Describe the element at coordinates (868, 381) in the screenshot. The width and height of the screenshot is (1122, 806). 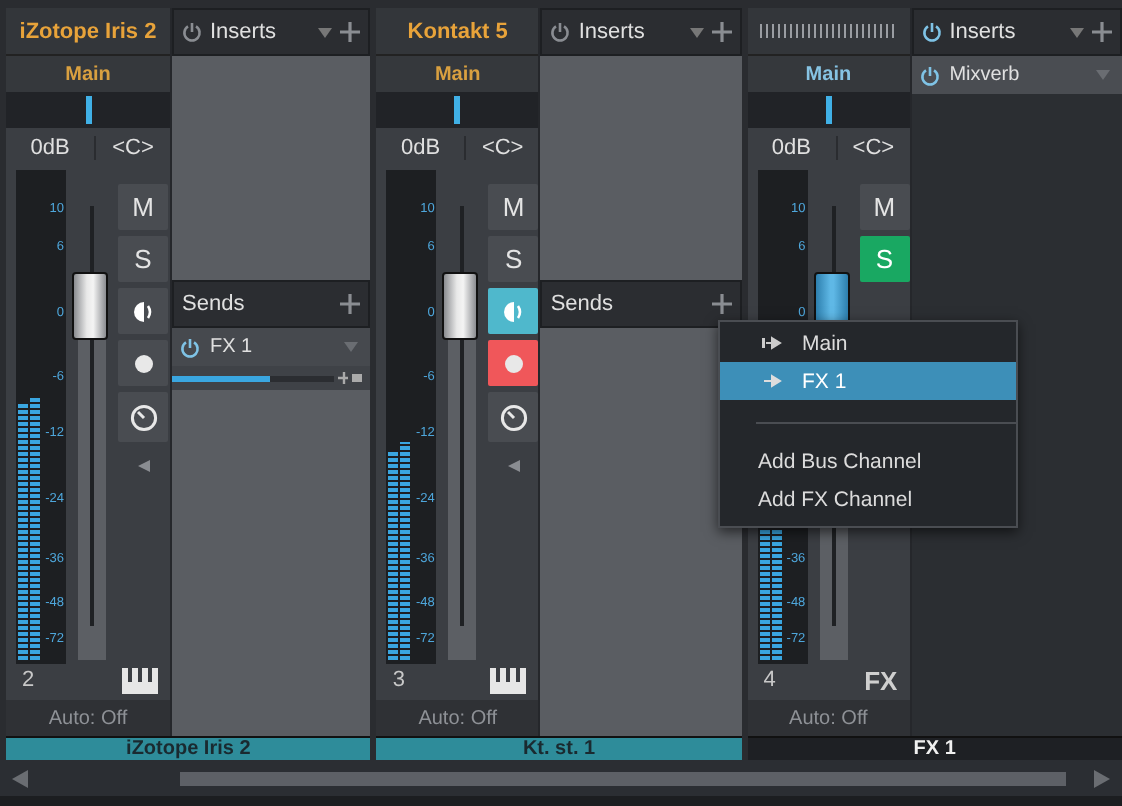
I see `menu-item: FX 1` at that location.